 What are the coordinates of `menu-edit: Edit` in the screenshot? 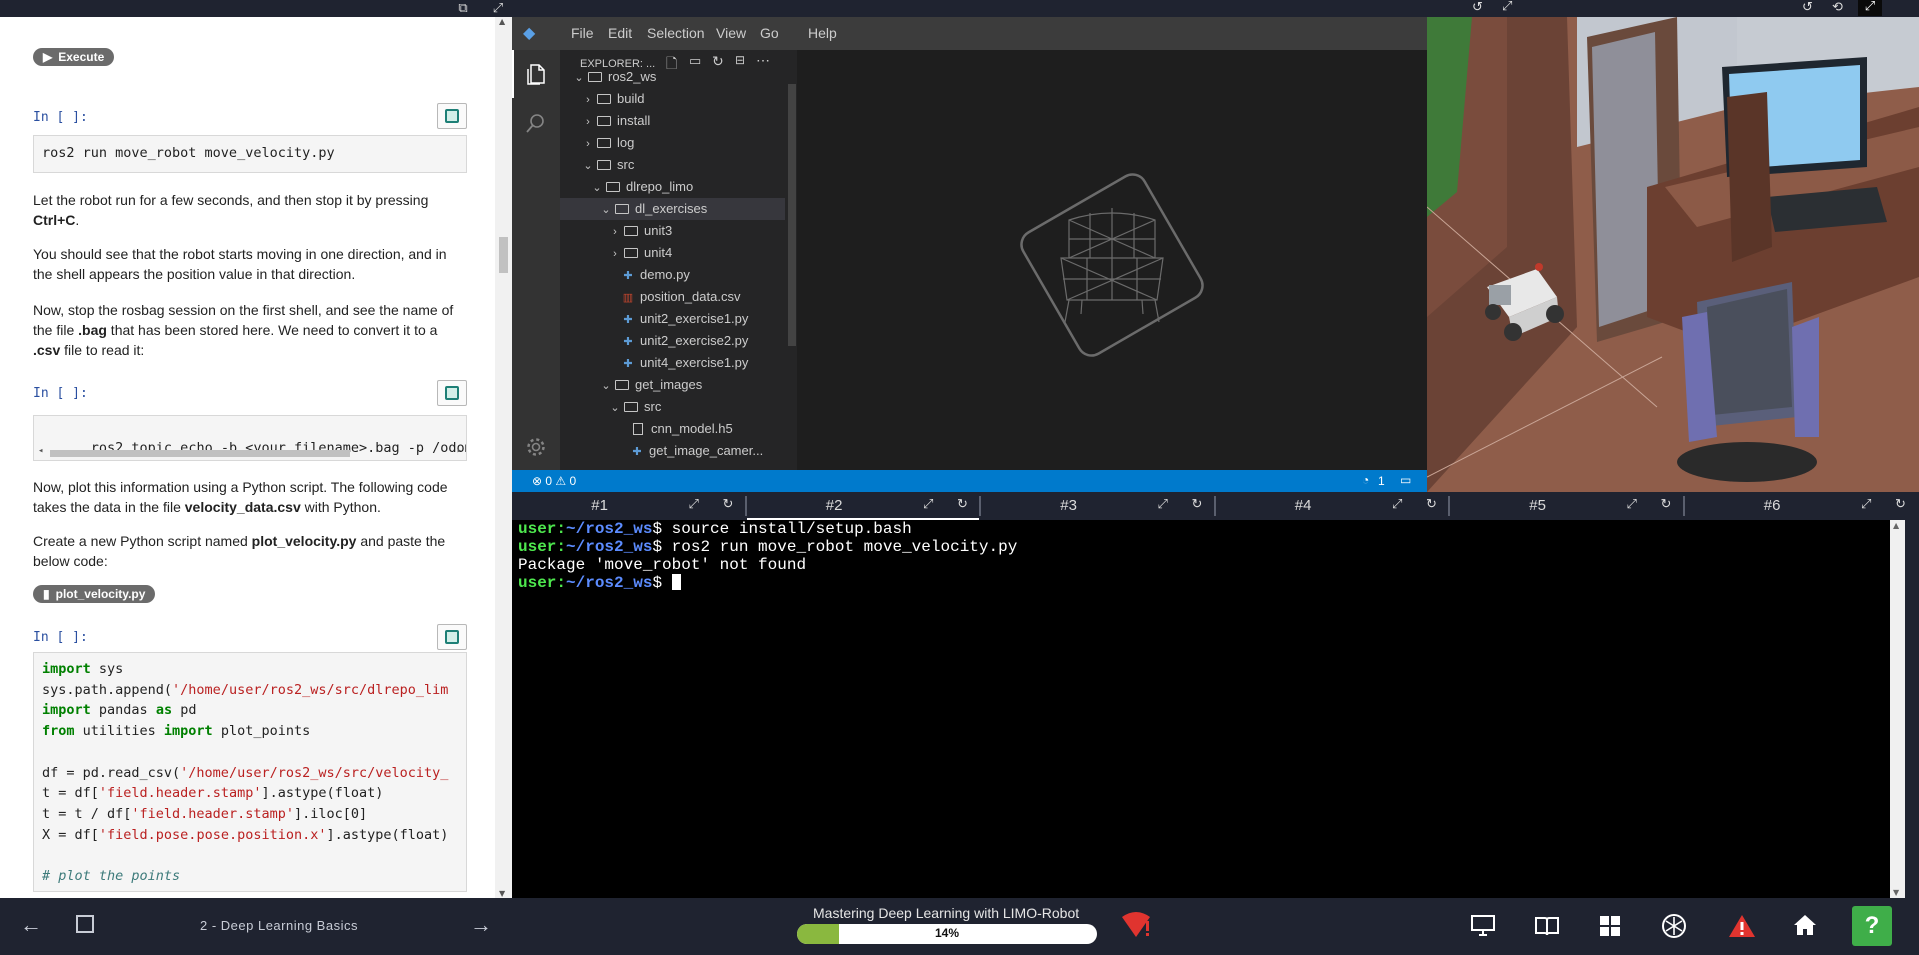 It's located at (620, 33).